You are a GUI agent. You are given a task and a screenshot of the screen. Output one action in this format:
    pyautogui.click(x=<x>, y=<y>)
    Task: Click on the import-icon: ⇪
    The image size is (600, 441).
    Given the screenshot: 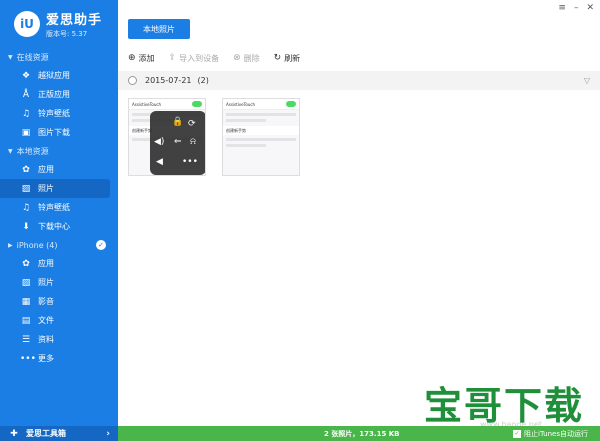 What is the action you would take?
    pyautogui.click(x=172, y=58)
    